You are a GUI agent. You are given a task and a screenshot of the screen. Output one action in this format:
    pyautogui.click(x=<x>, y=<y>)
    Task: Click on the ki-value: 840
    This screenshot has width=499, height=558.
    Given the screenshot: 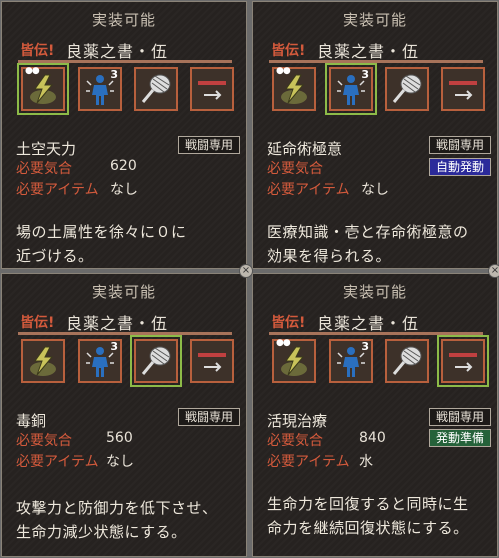 What is the action you would take?
    pyautogui.click(x=372, y=438)
    